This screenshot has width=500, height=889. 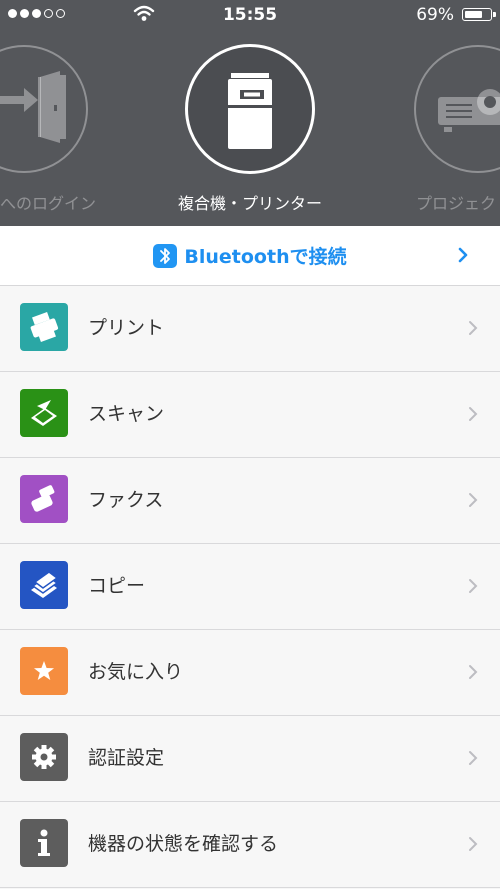 I want to click on menu-item-label: ファクス, so click(x=126, y=500).